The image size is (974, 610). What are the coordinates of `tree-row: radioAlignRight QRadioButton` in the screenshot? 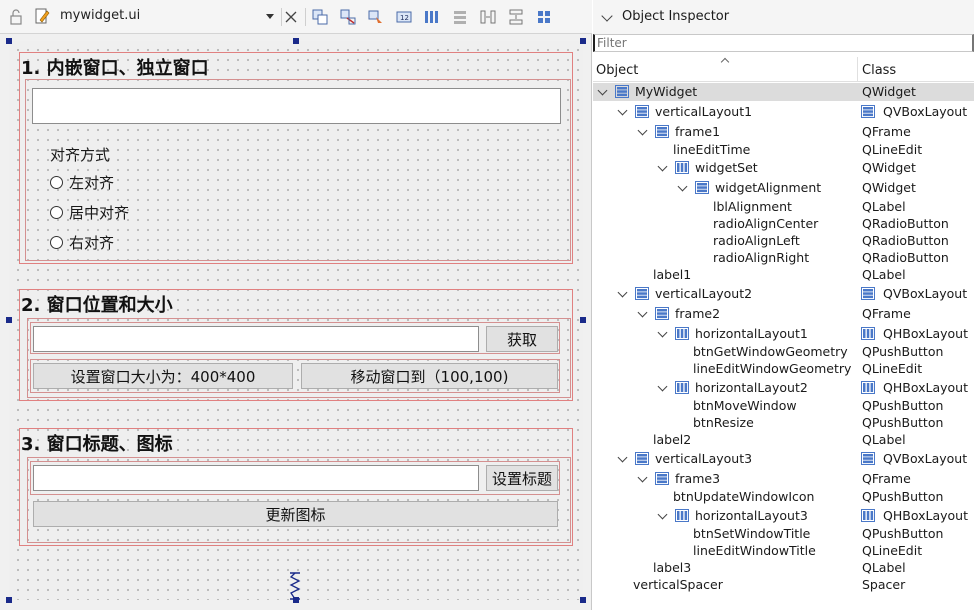 It's located at (783, 258).